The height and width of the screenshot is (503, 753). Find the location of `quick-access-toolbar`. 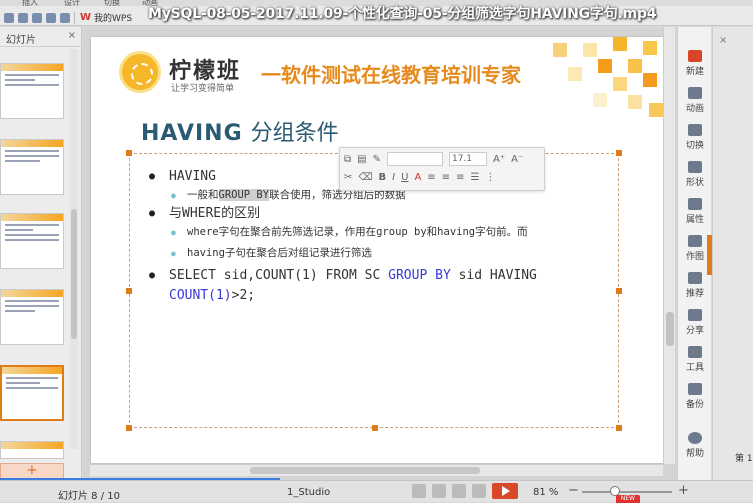

quick-access-toolbar is located at coordinates (39, 18).